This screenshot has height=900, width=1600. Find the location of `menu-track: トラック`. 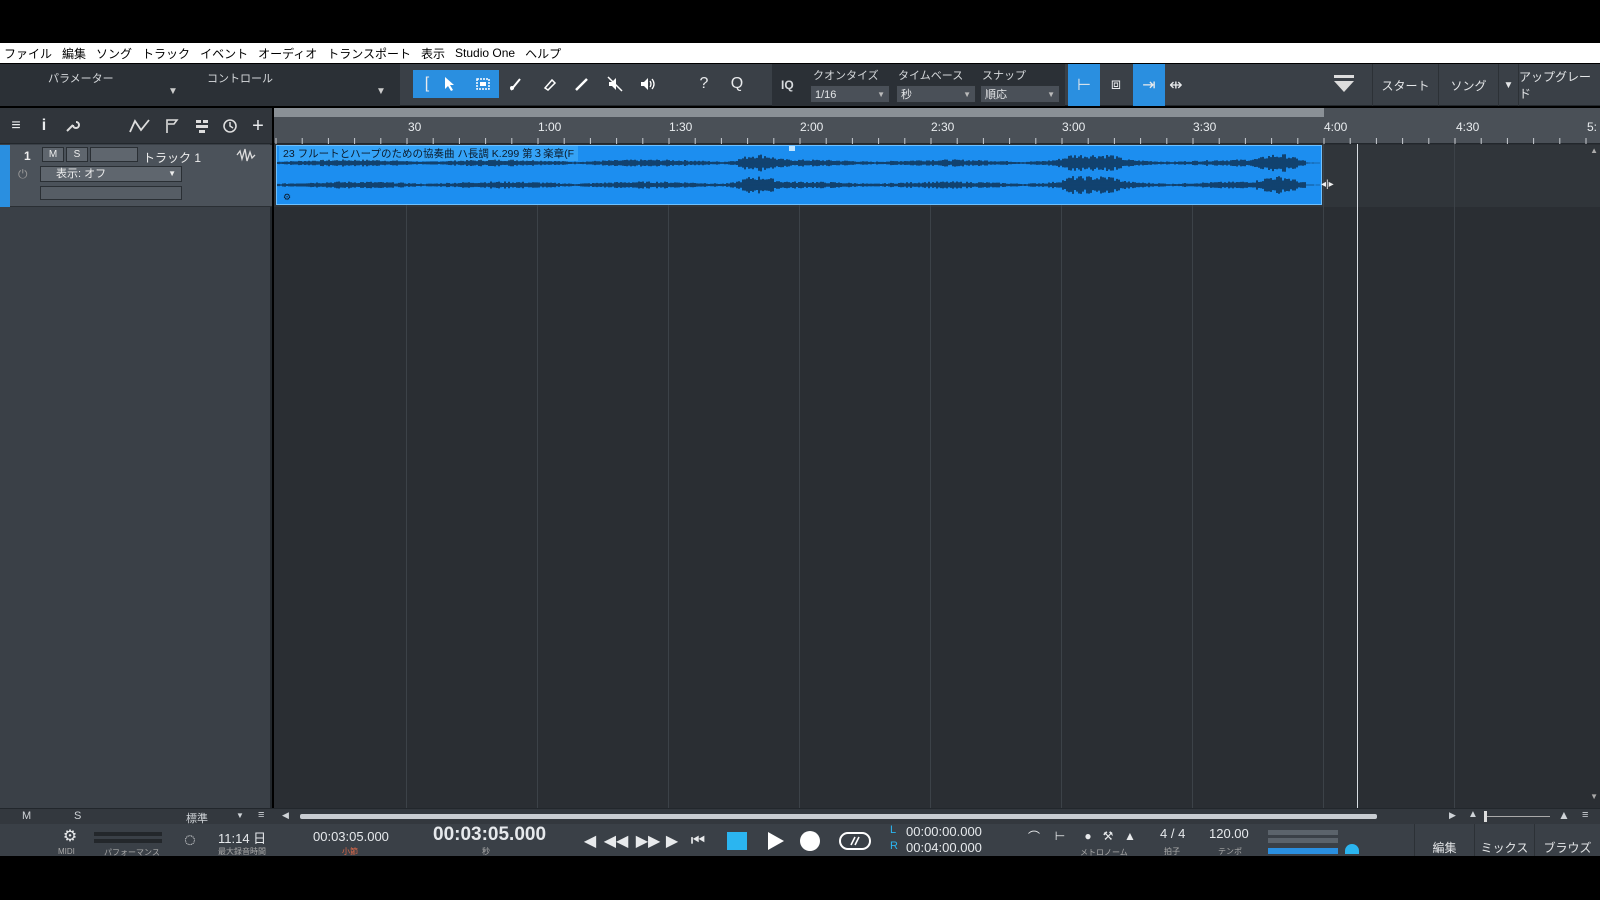

menu-track: トラック is located at coordinates (166, 53).